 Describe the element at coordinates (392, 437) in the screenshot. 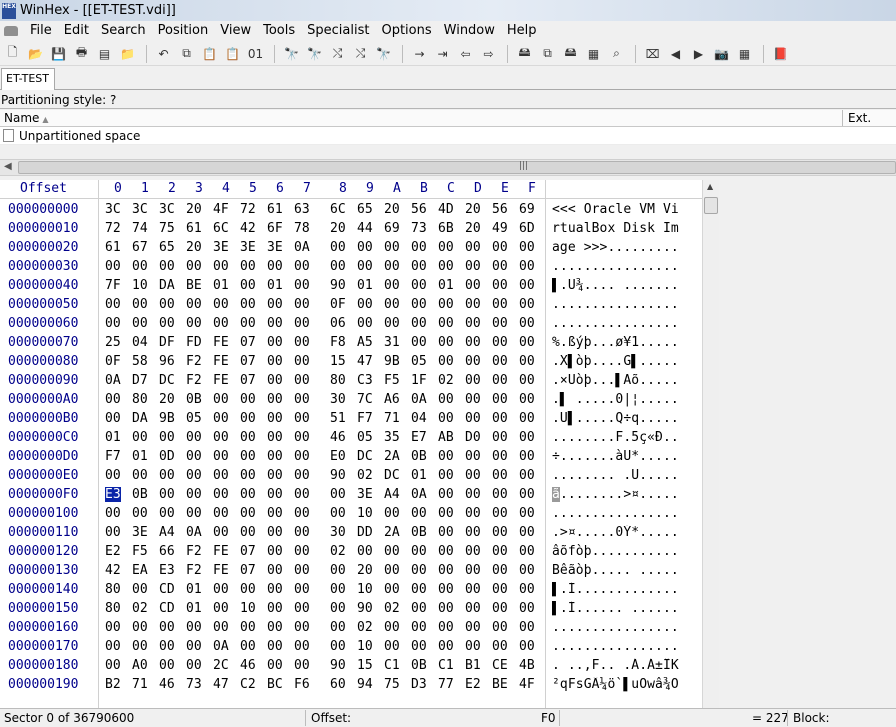

I see `hex-byte: 35` at that location.